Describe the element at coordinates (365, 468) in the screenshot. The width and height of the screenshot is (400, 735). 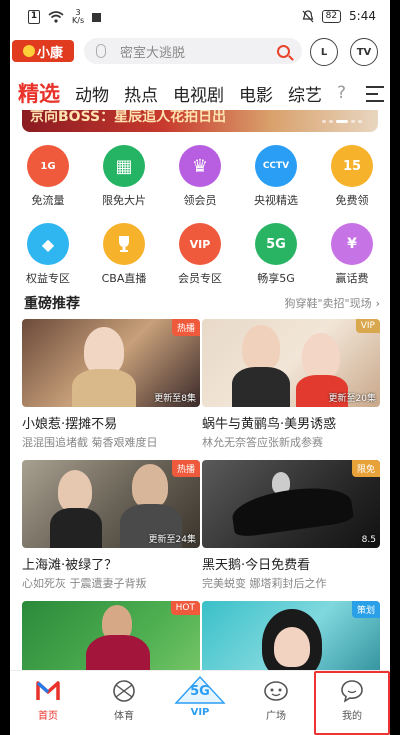
I see `card-tag: 限免` at that location.